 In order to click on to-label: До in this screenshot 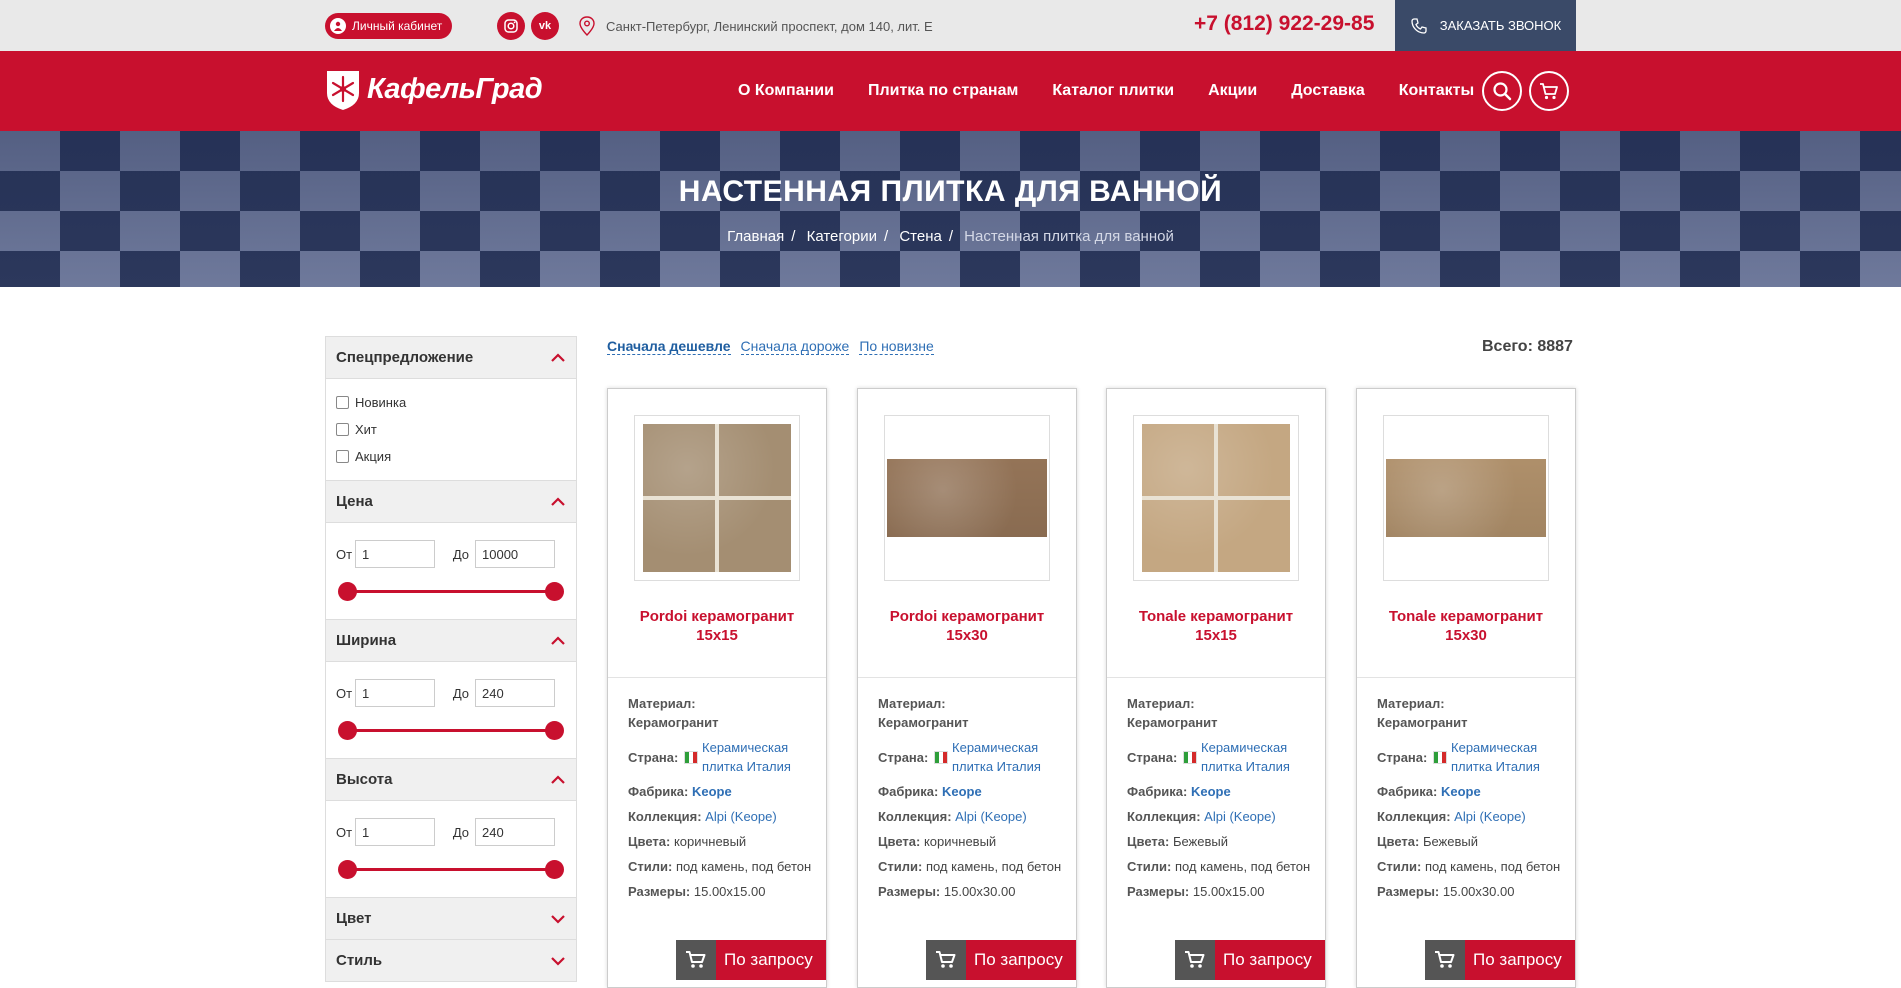, I will do `click(460, 693)`.